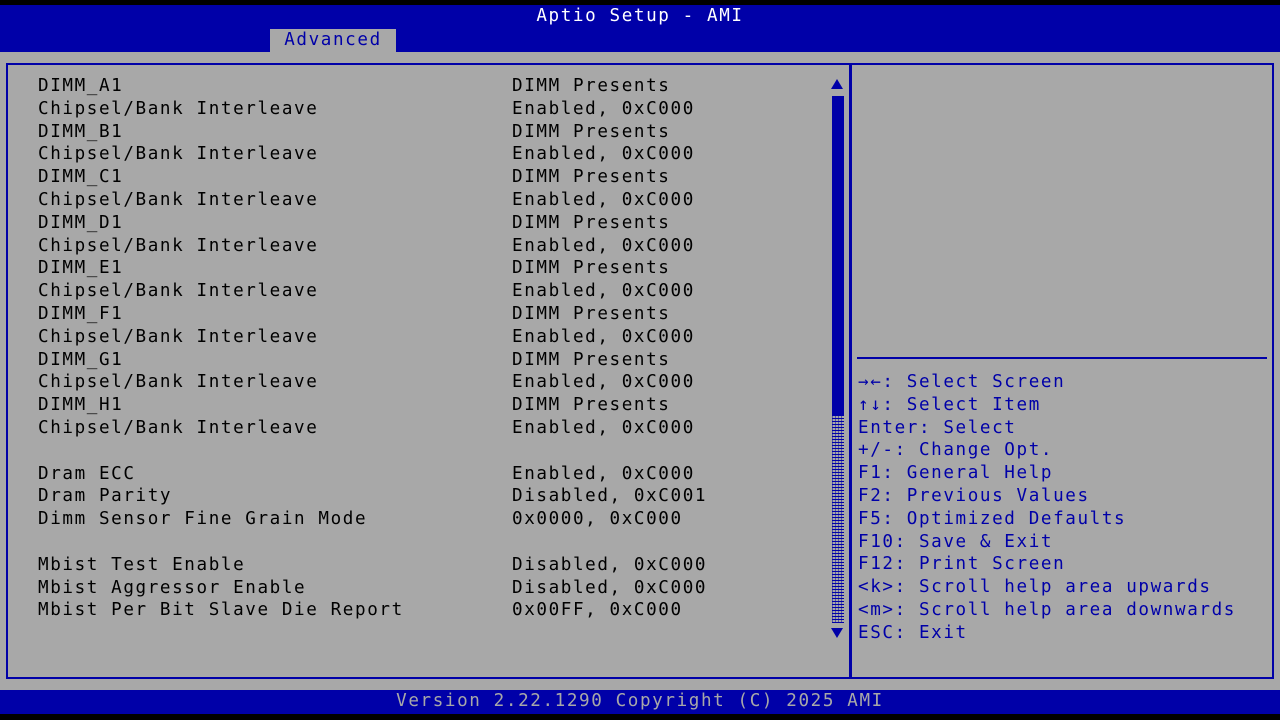  What do you see at coordinates (962, 382) in the screenshot?
I see `help-select-screen: →←: Select Screen` at bounding box center [962, 382].